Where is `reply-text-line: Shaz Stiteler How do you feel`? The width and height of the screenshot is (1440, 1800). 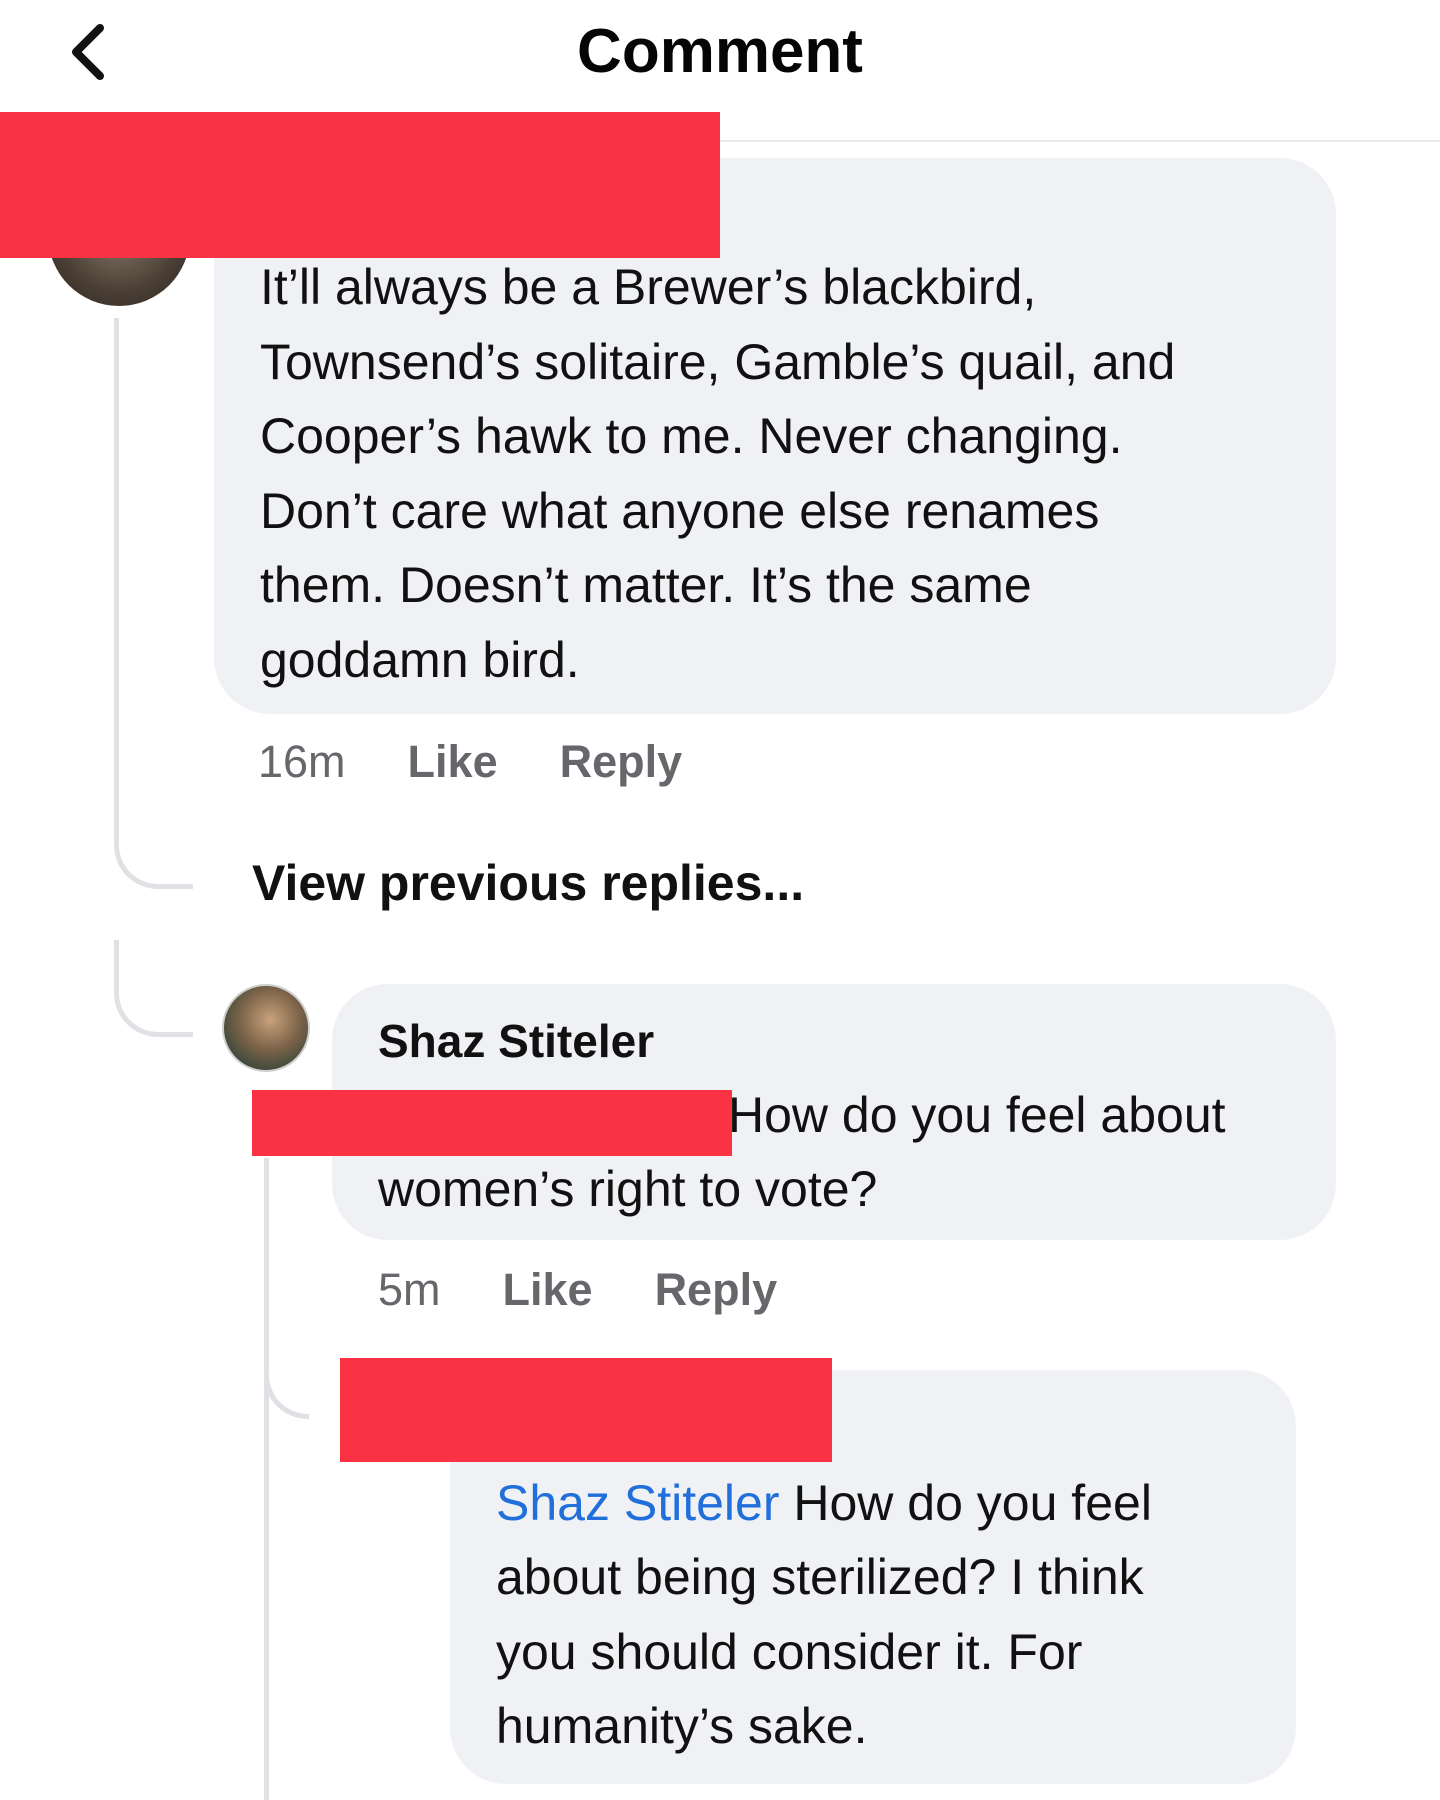
reply-text-line: Shaz Stiteler How do you feel is located at coordinates (824, 1503).